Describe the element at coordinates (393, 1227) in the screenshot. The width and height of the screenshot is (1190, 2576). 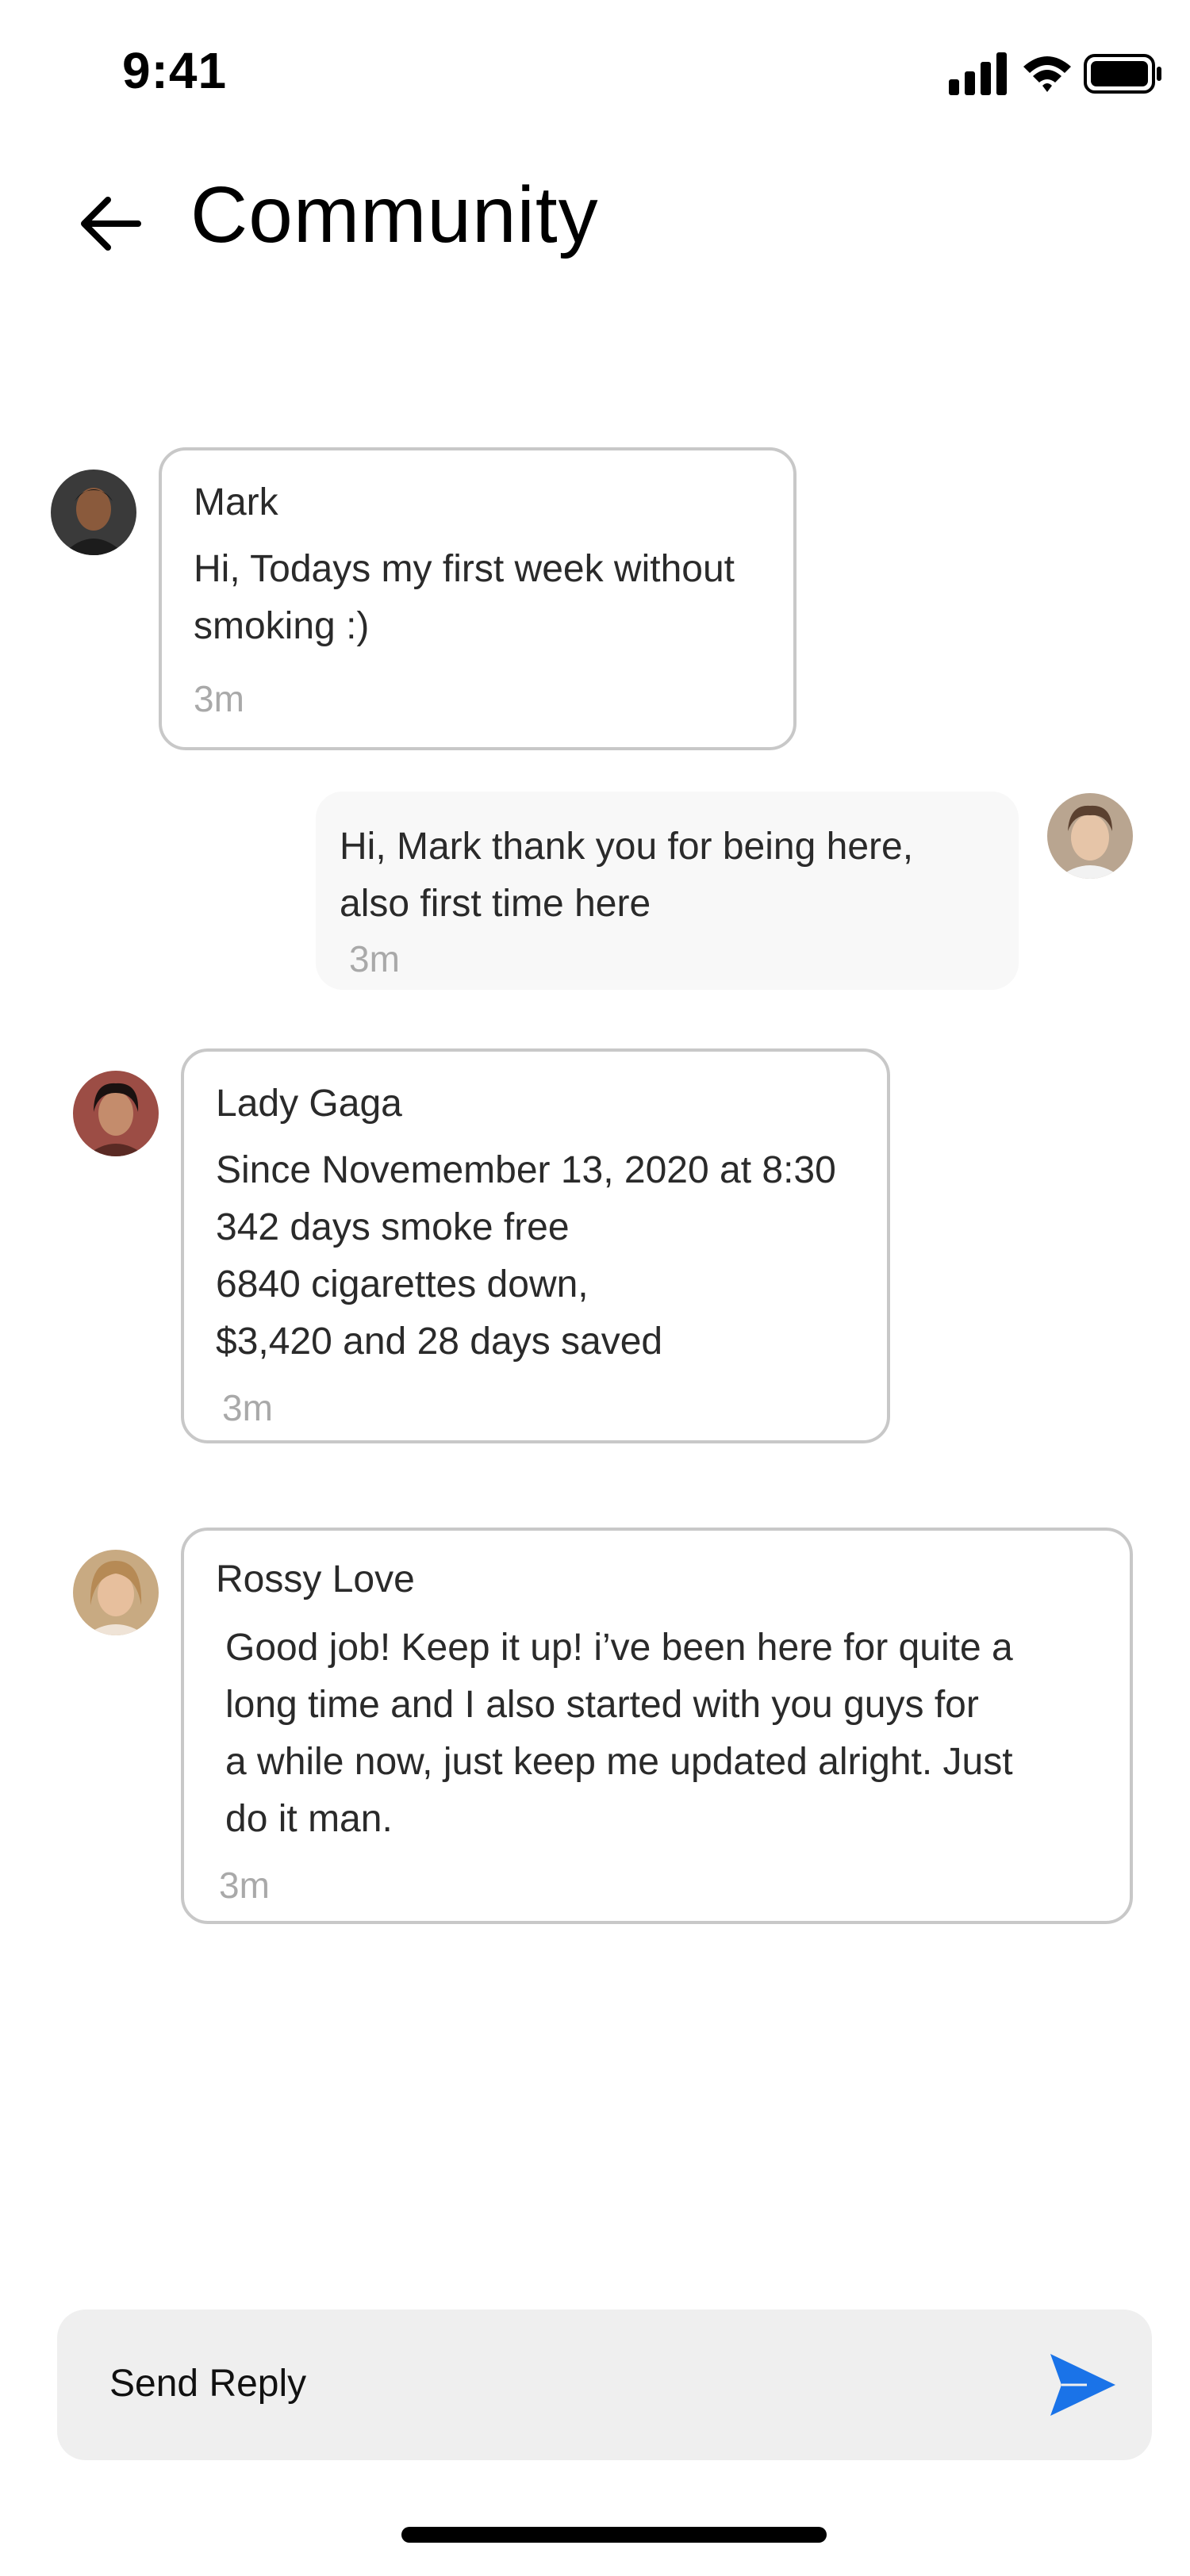
I see `message-line: 342 days smoke free` at that location.